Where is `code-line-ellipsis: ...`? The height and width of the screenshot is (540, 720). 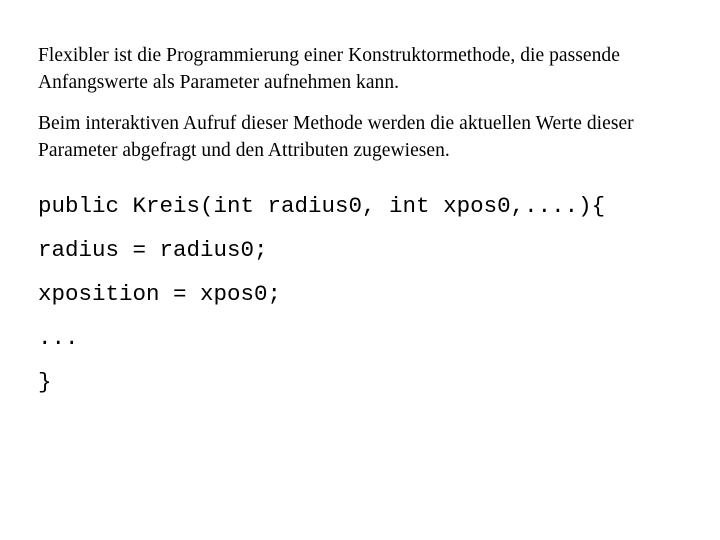 code-line-ellipsis: ... is located at coordinates (58, 338).